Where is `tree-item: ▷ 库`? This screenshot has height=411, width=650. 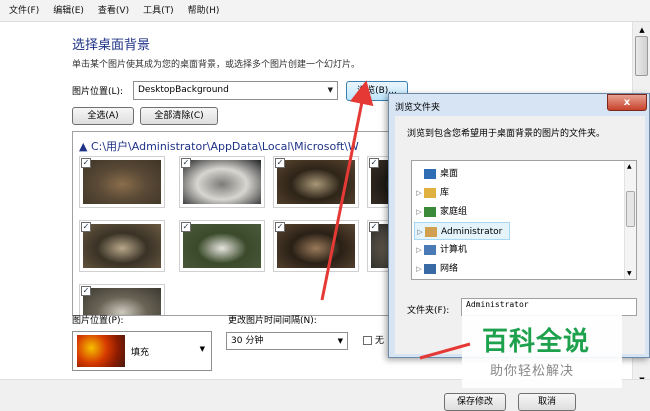 tree-item: ▷ 库 is located at coordinates (431, 193).